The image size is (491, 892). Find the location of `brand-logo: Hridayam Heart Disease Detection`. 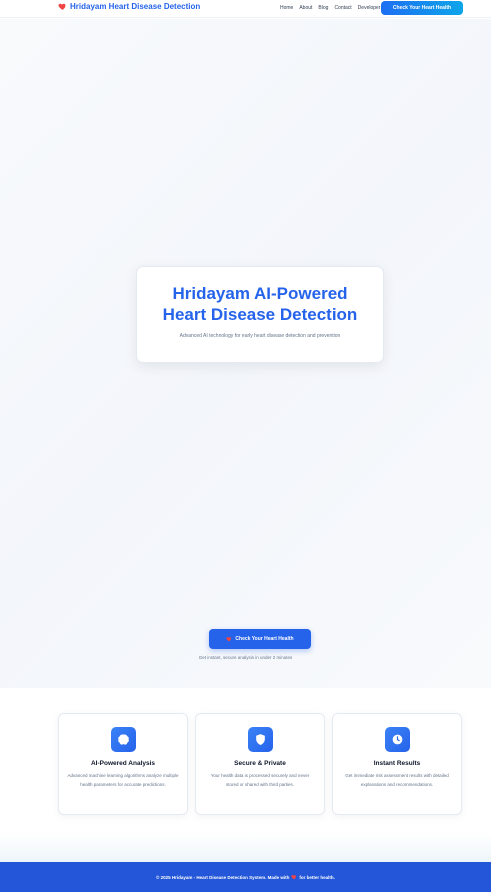

brand-logo: Hridayam Heart Disease Detection is located at coordinates (129, 6).